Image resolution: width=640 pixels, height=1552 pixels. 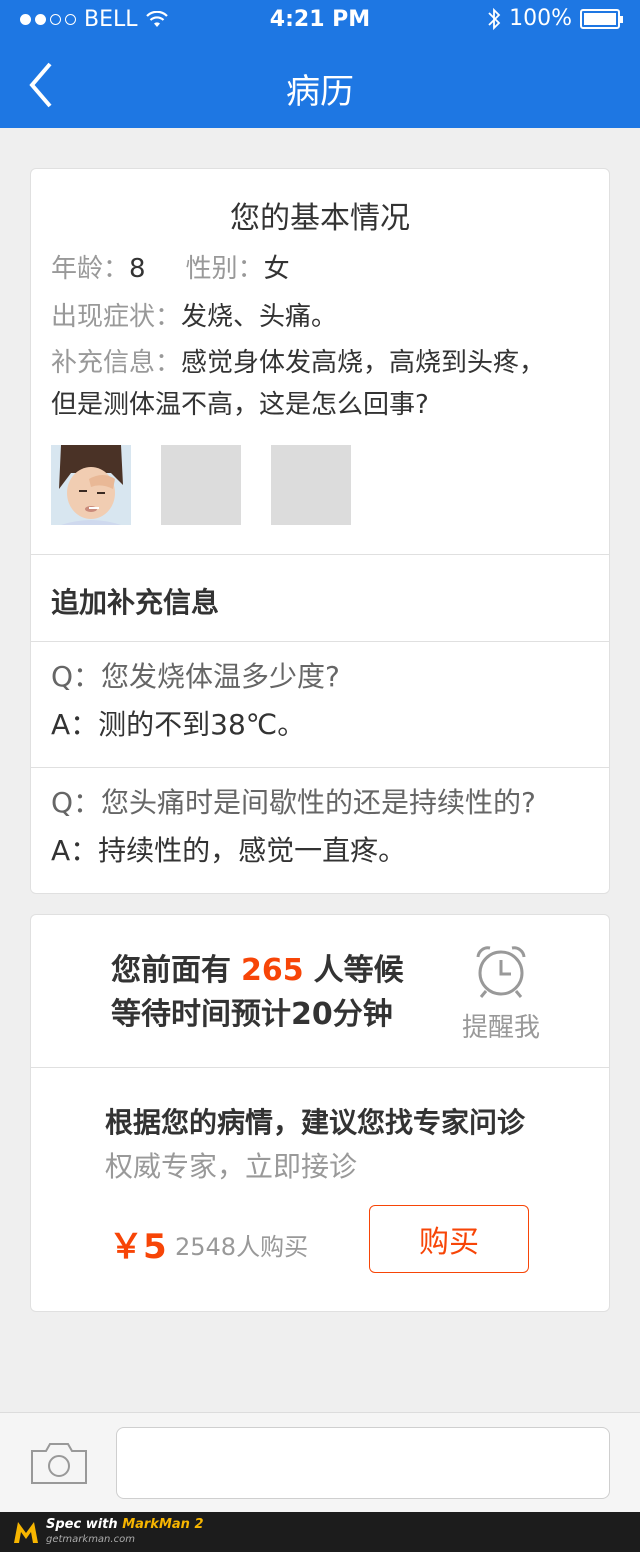 I want to click on price: ￥5, so click(x=138, y=1247).